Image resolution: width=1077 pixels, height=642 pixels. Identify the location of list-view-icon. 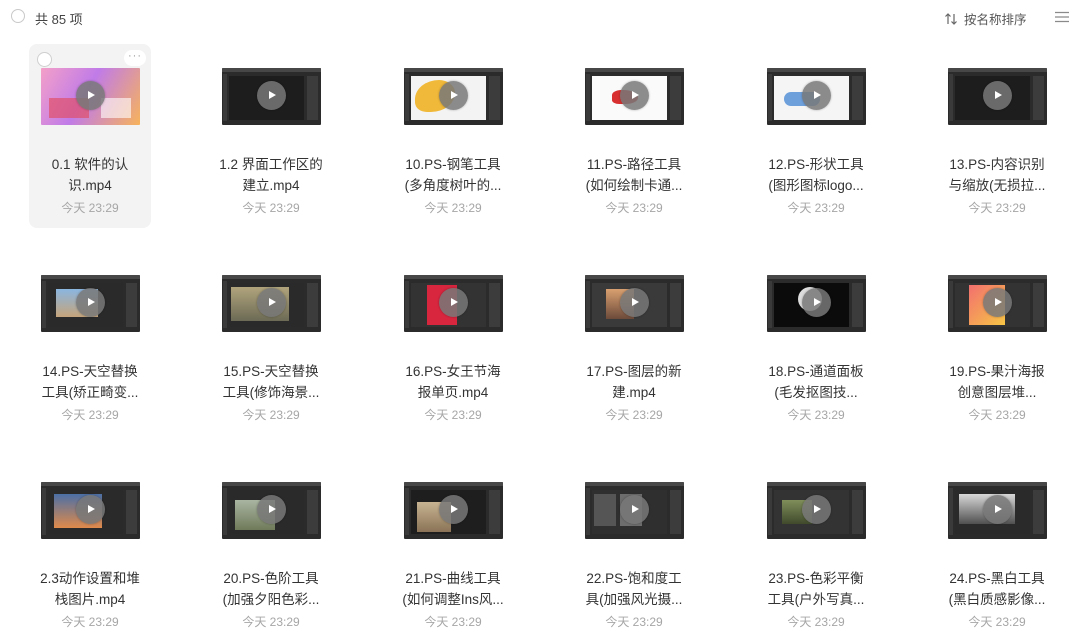
(1062, 17).